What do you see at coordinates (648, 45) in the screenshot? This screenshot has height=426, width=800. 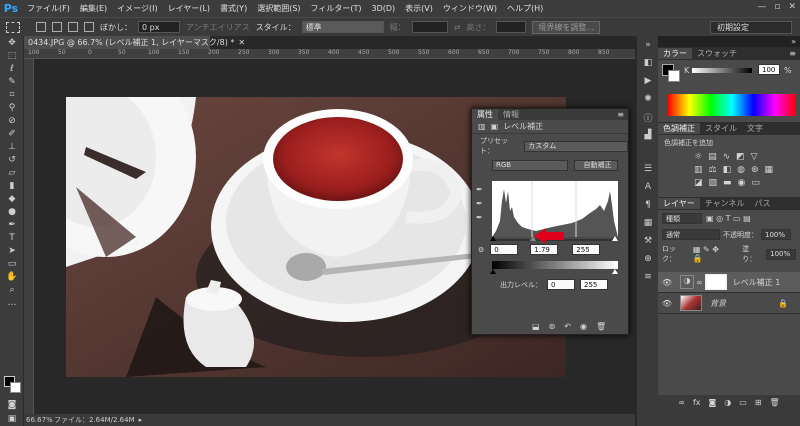 I see `collapse-icon: »` at bounding box center [648, 45].